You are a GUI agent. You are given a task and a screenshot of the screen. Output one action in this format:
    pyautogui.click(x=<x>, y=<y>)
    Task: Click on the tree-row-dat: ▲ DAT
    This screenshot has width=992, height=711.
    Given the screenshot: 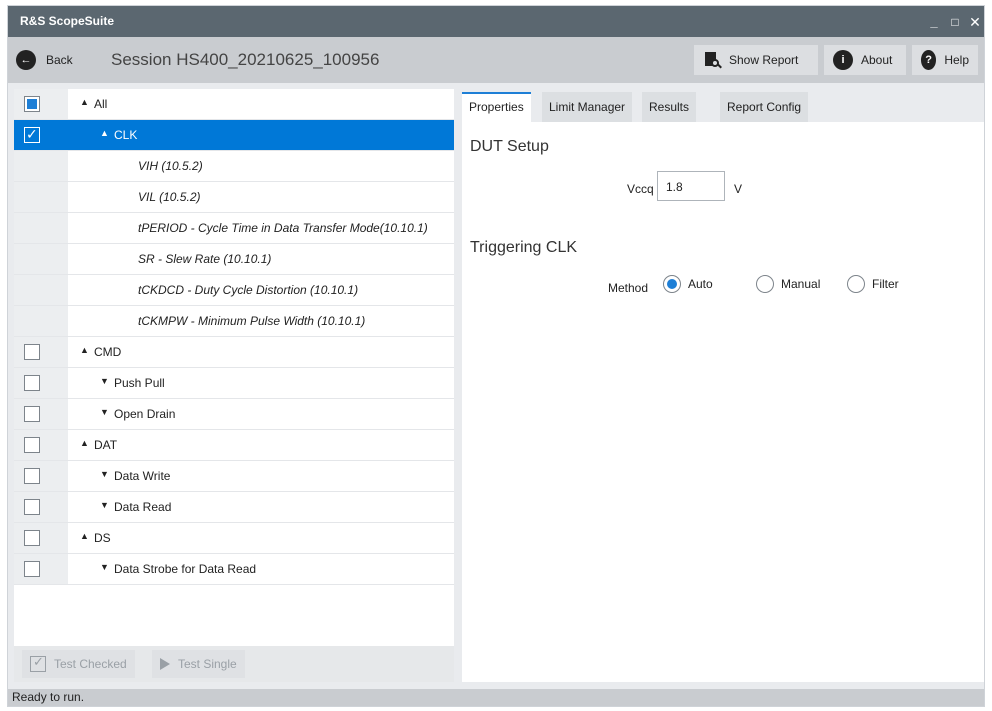 What is the action you would take?
    pyautogui.click(x=234, y=445)
    